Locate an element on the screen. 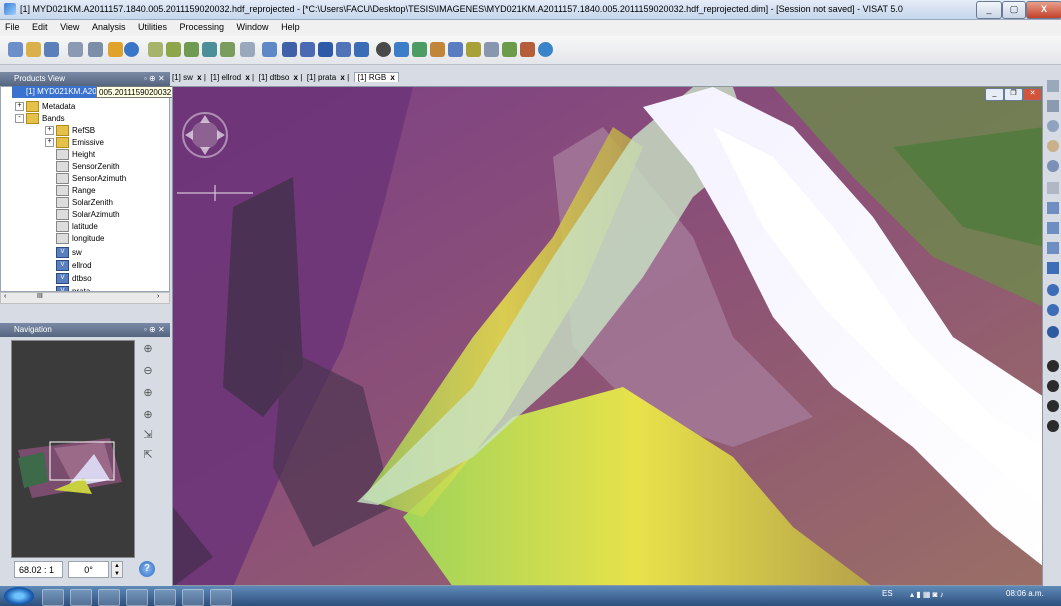 This screenshot has width=1061, height=606. spectrum-icon is located at coordinates (289, 49).